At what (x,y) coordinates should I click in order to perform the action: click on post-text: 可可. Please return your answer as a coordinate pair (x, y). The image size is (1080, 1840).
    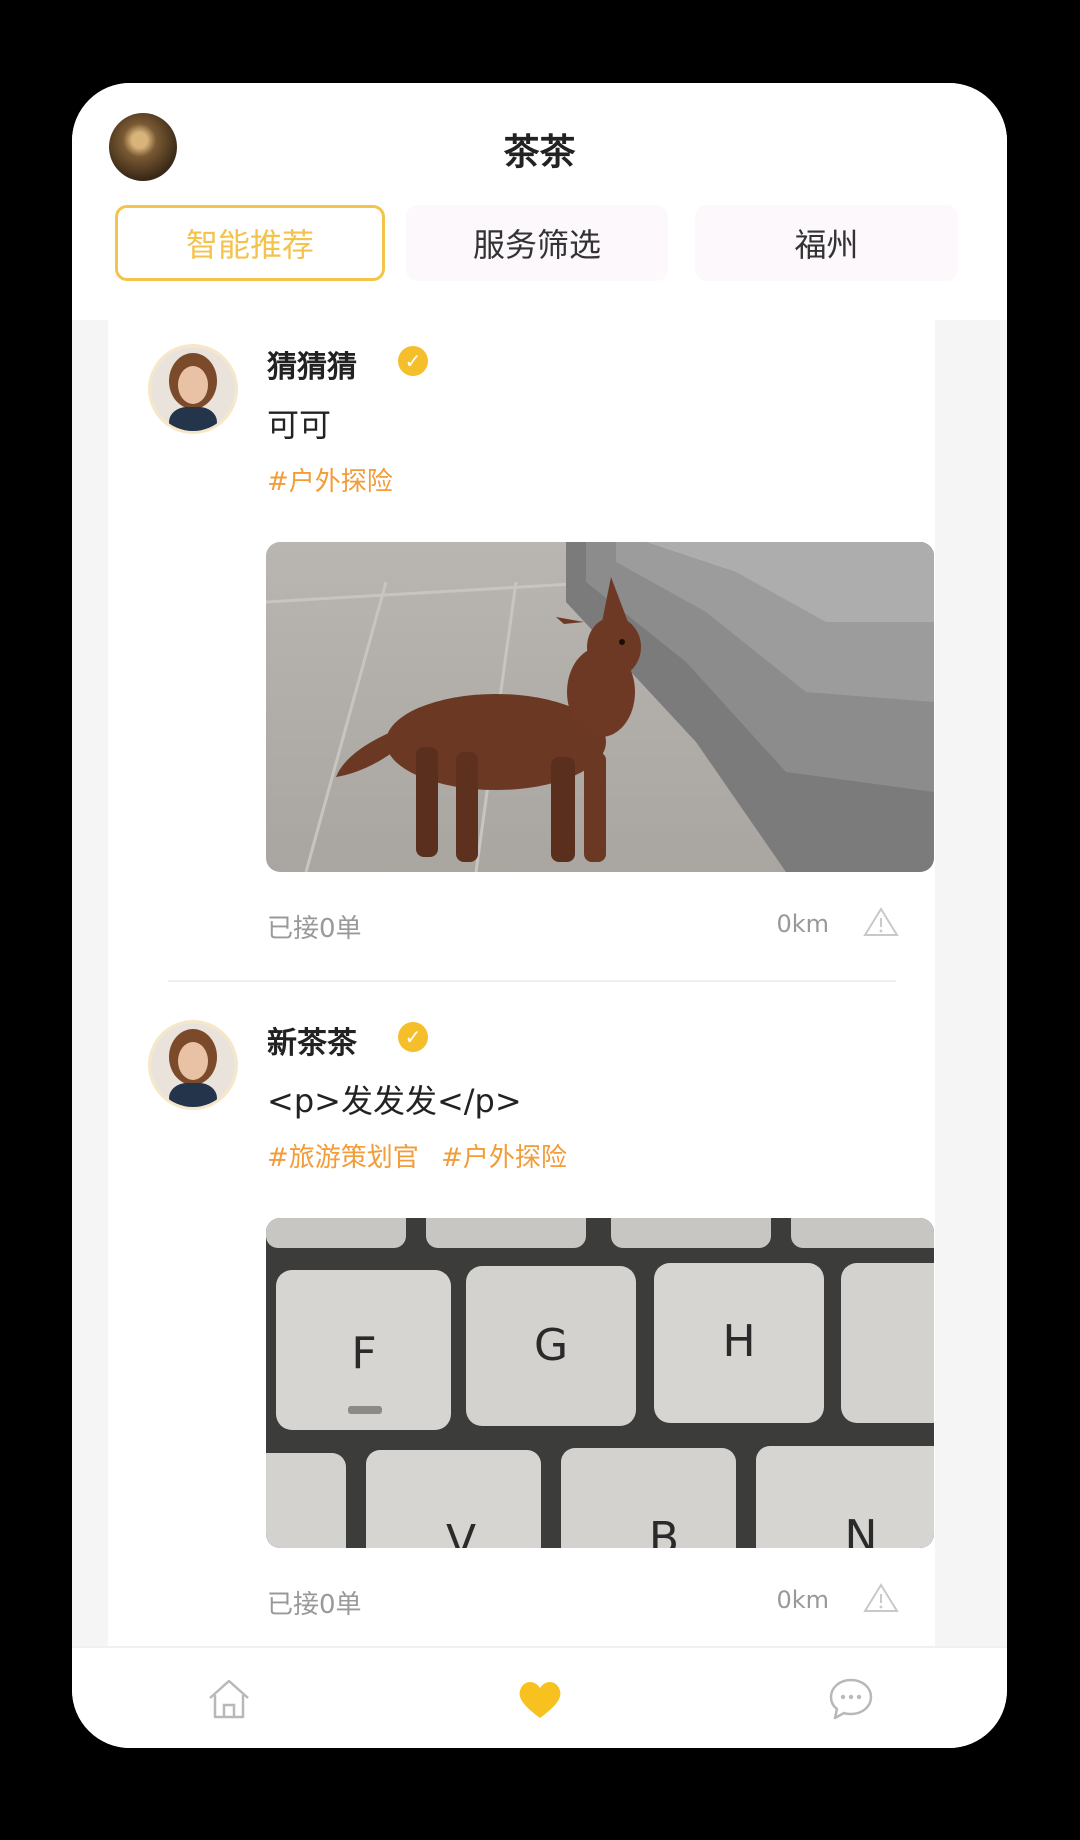
    Looking at the image, I should click on (299, 425).